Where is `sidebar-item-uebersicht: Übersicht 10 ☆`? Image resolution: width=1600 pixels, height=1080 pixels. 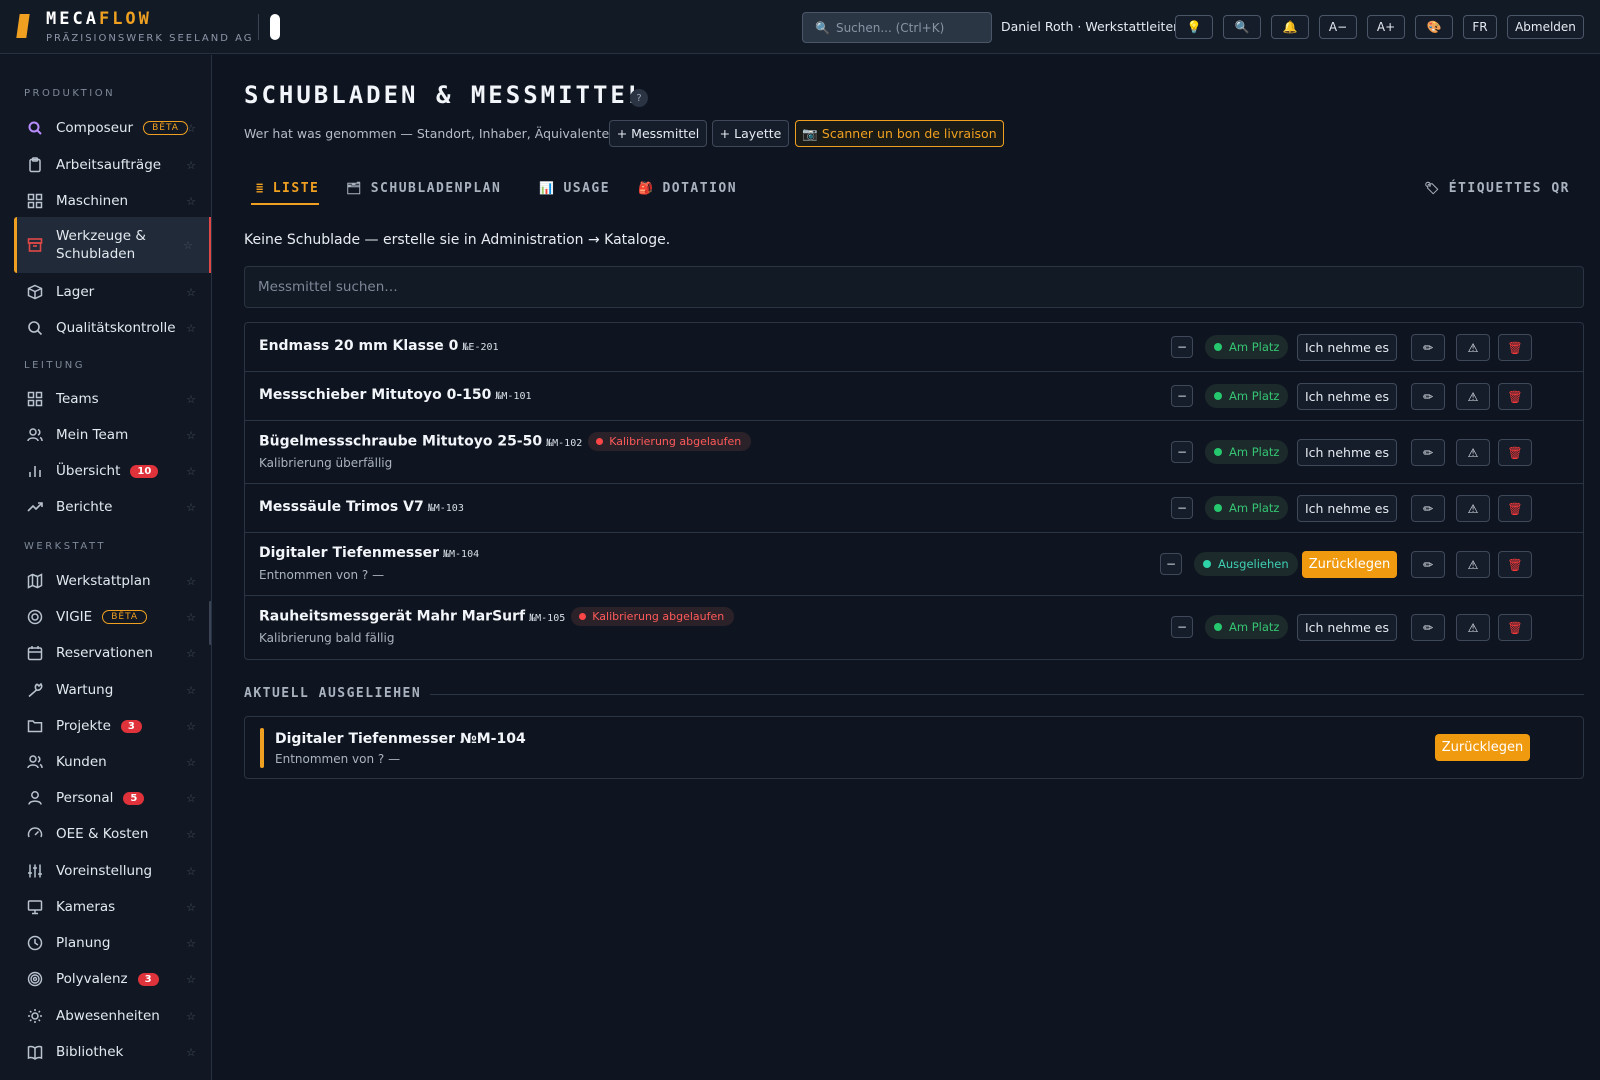
sidebar-item-uebersicht: Übersicht 10 ☆ is located at coordinates (112, 471).